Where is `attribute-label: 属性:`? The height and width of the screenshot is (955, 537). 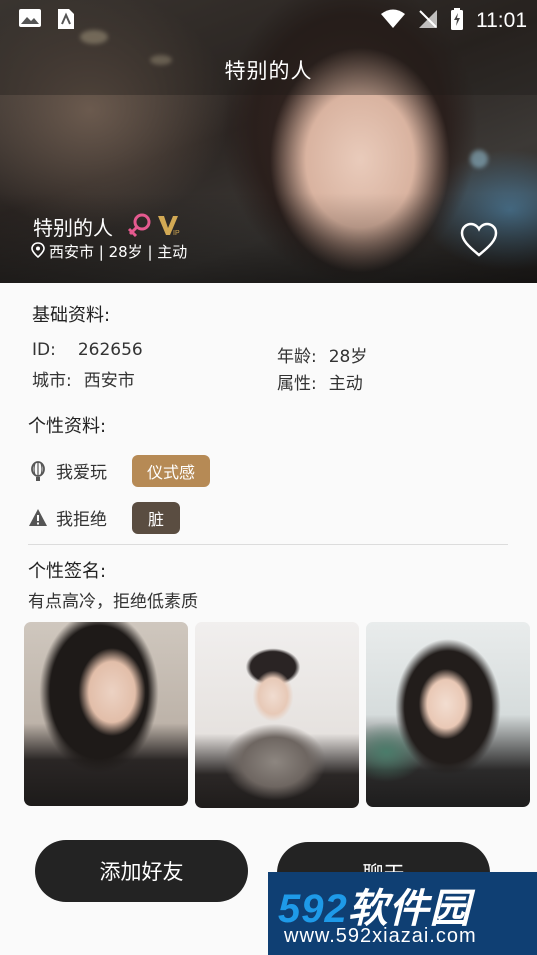
attribute-label: 属性: is located at coordinates (297, 384).